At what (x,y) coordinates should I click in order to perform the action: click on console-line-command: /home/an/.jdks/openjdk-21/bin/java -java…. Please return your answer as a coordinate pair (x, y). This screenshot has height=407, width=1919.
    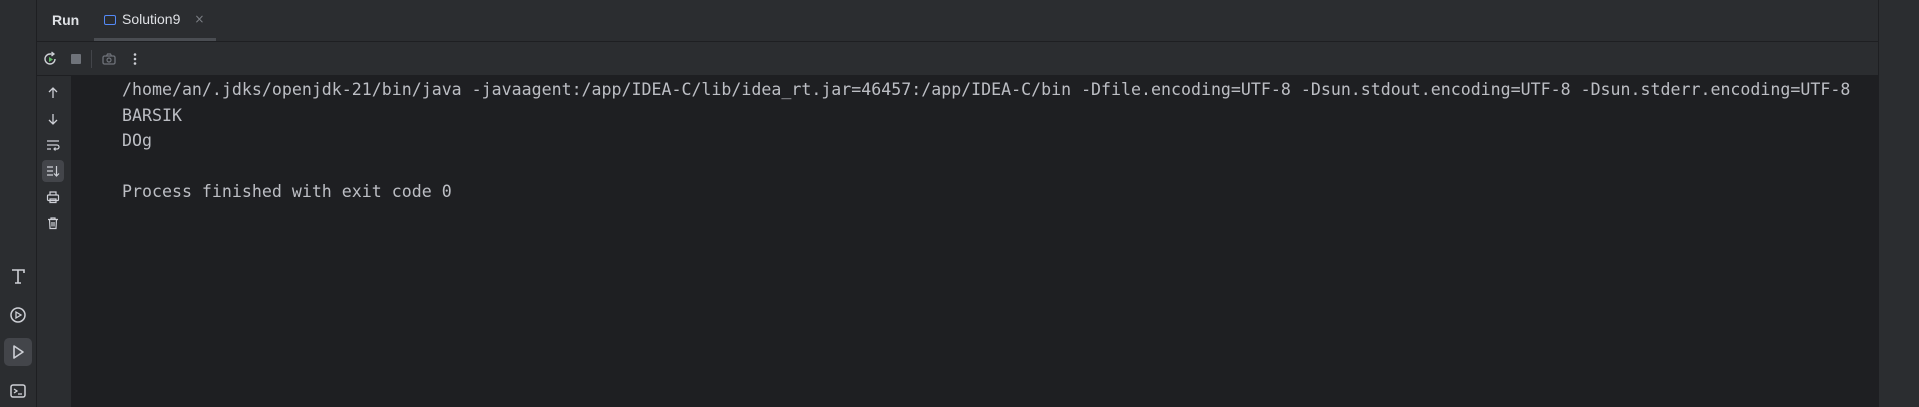
    Looking at the image, I should click on (986, 89).